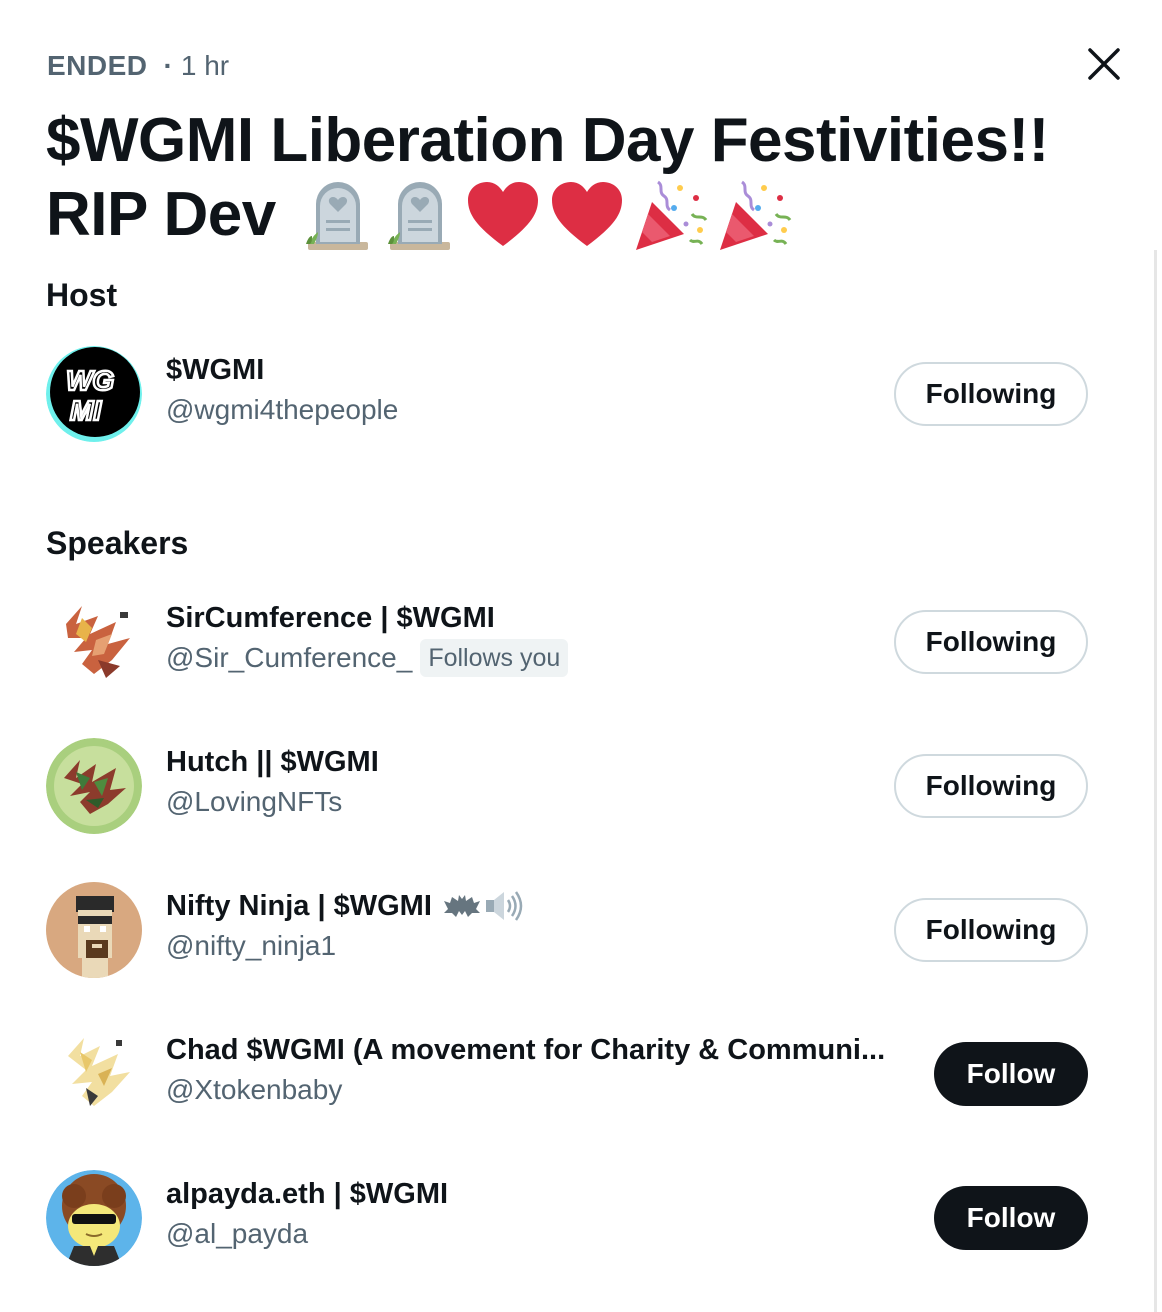 The height and width of the screenshot is (1312, 1162). What do you see at coordinates (536, 1194) in the screenshot?
I see `user-display-name: alpayda.eth | $WGMI` at bounding box center [536, 1194].